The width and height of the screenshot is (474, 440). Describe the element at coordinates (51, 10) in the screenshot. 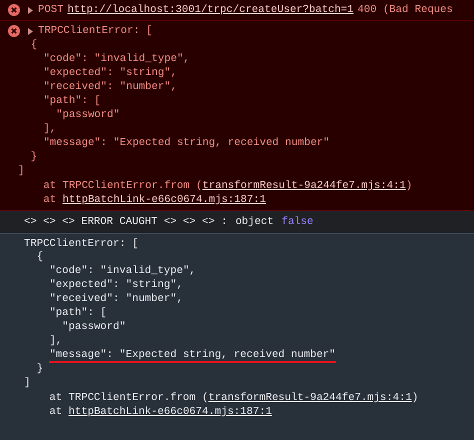

I see `request-method: POST` at that location.